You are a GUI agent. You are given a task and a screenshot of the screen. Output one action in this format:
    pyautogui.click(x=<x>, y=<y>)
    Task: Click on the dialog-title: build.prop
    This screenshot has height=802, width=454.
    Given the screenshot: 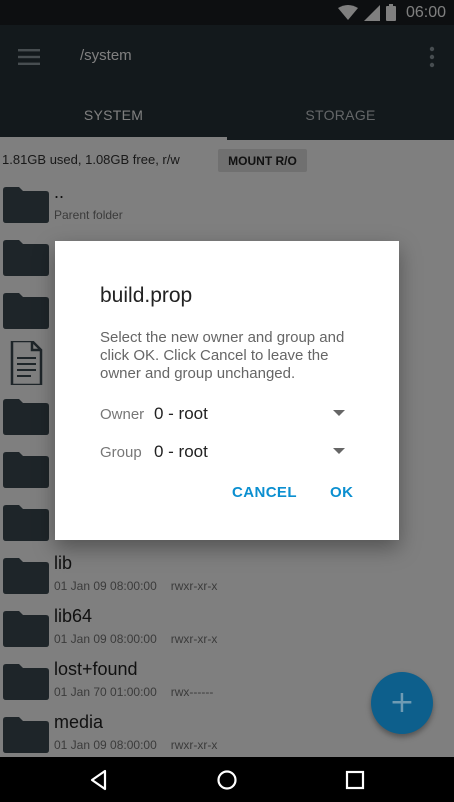 What is the action you would take?
    pyautogui.click(x=146, y=295)
    